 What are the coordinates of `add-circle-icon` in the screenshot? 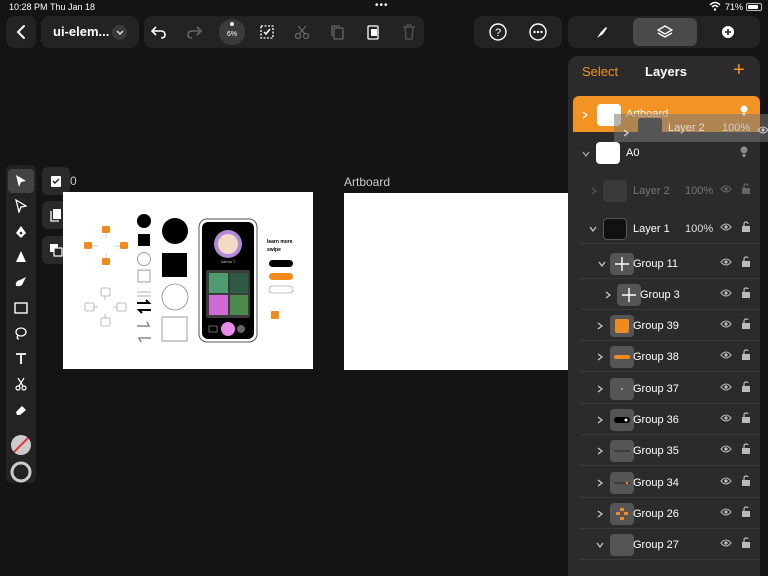 It's located at (728, 32).